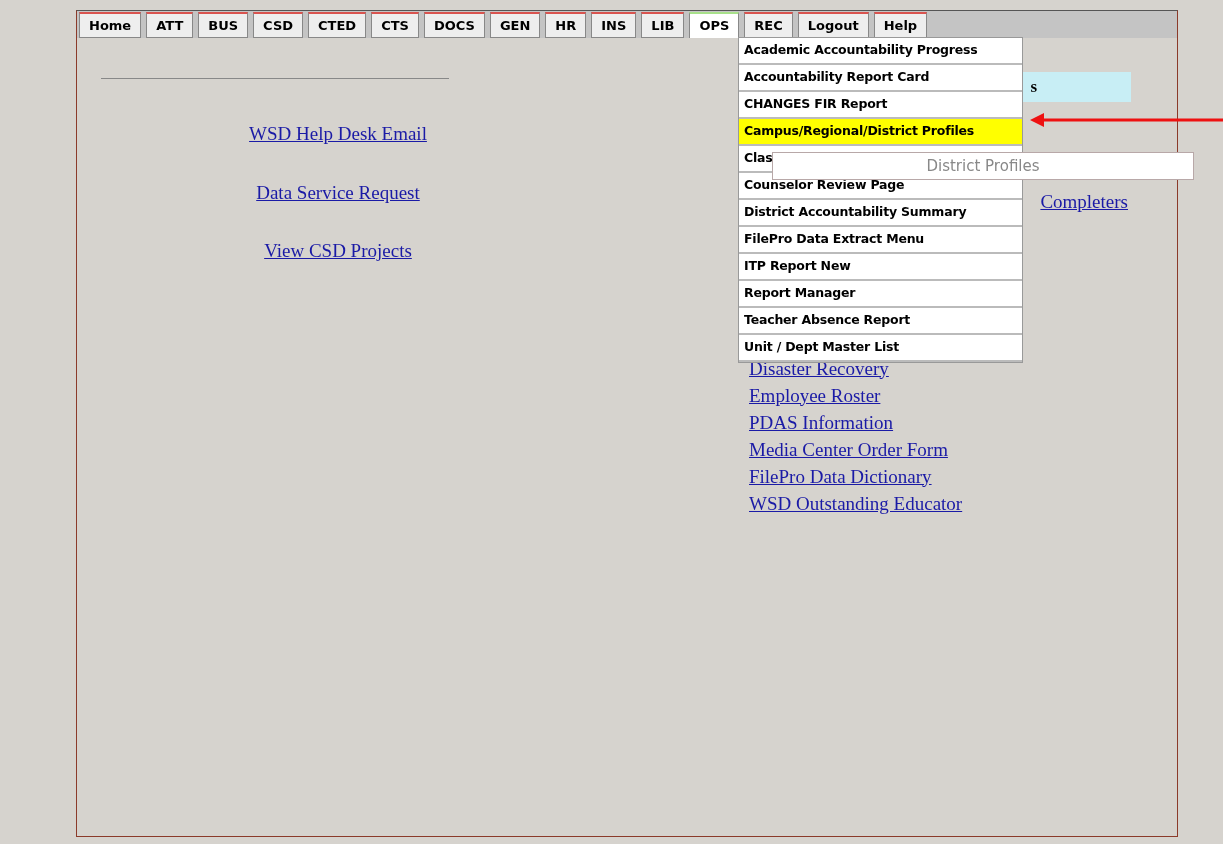  I want to click on link: WSD Help Desk Email, so click(338, 134).